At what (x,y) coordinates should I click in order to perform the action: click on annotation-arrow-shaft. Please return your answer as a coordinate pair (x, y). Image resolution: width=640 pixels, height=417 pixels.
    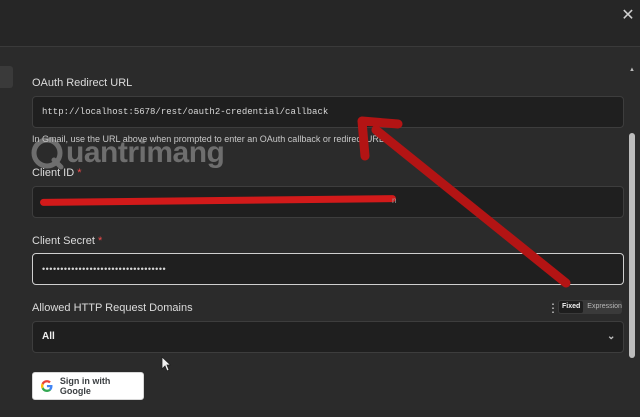
    Looking at the image, I should click on (471, 206).